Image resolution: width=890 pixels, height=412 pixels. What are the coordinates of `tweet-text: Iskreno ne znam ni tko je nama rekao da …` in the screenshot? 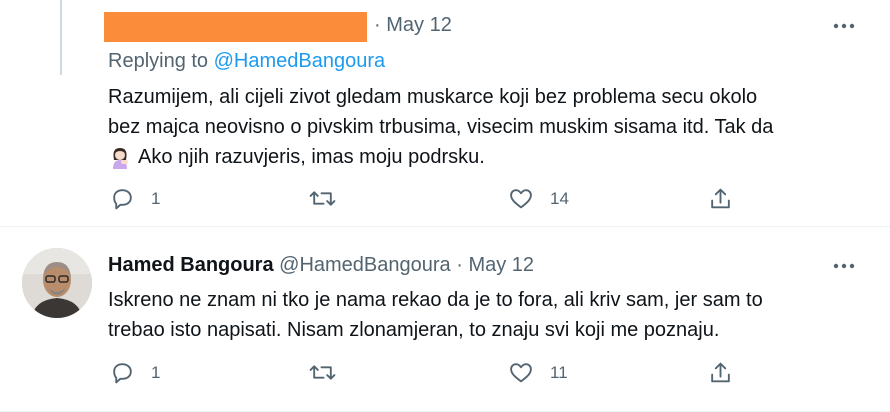 It's located at (435, 315).